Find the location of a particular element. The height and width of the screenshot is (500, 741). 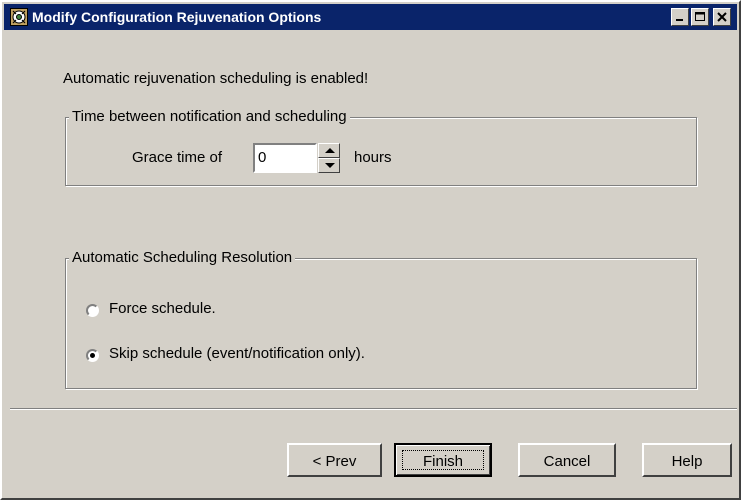

close-icon is located at coordinates (722, 17).